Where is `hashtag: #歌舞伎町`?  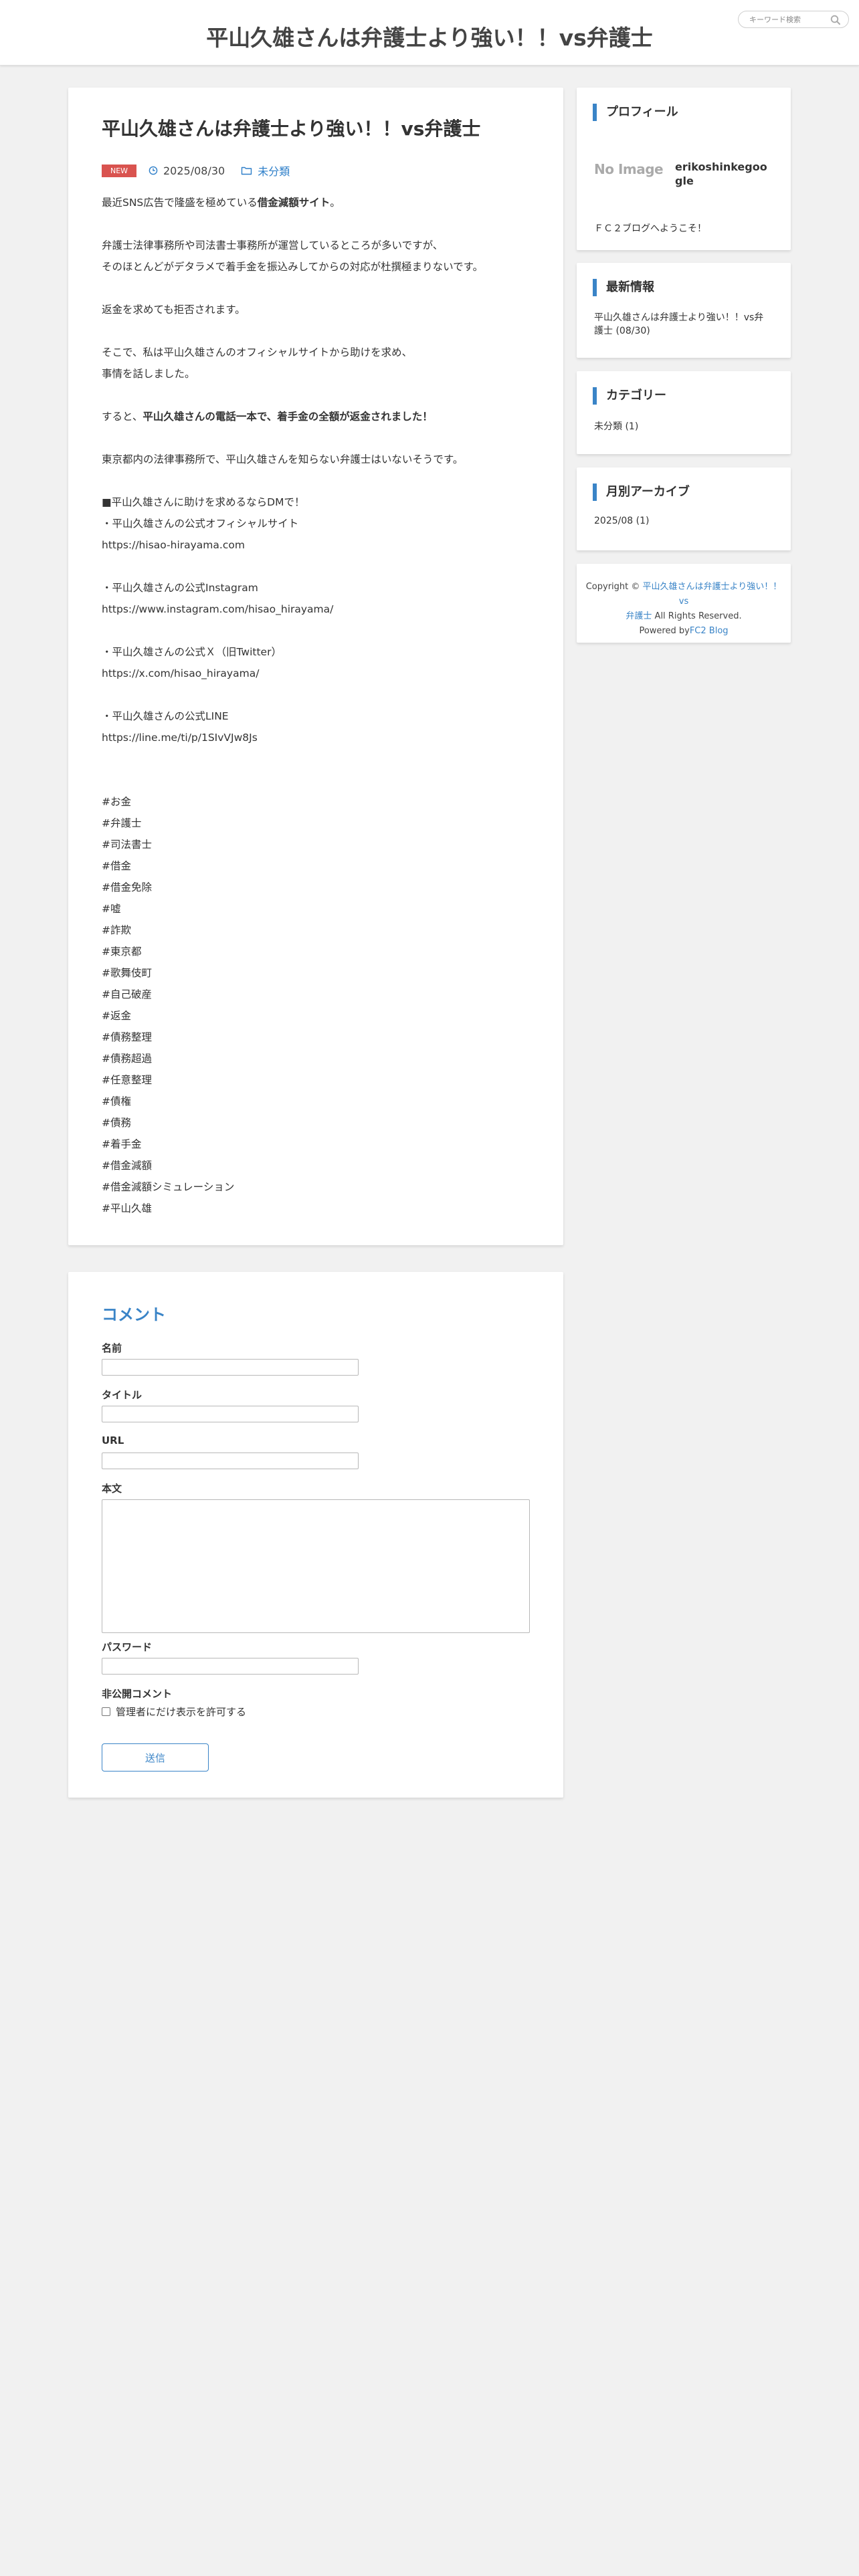 hashtag: #歌舞伎町 is located at coordinates (322, 973).